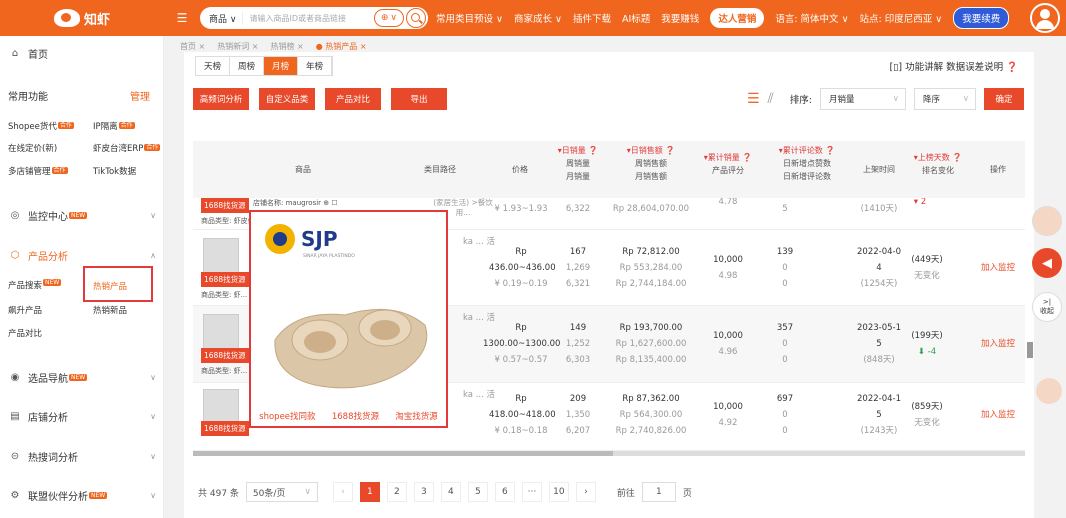 The height and width of the screenshot is (518, 1066). Describe the element at coordinates (308, 18) in the screenshot. I see `search-input: 请输入商品ID或者商品链接` at that location.